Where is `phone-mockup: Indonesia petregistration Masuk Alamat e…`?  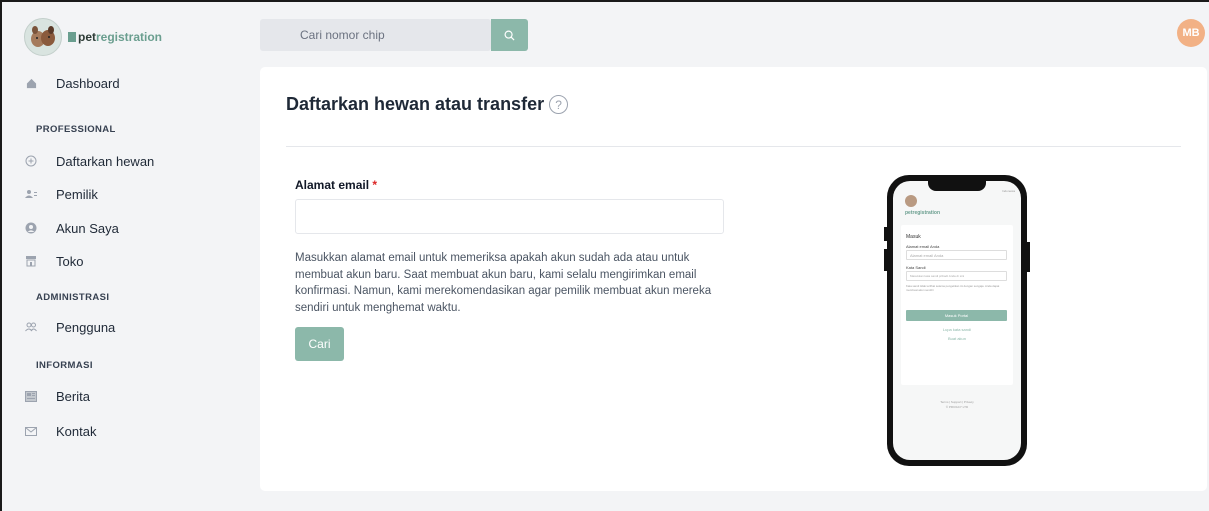 phone-mockup: Indonesia petregistration Masuk Alamat e… is located at coordinates (957, 320).